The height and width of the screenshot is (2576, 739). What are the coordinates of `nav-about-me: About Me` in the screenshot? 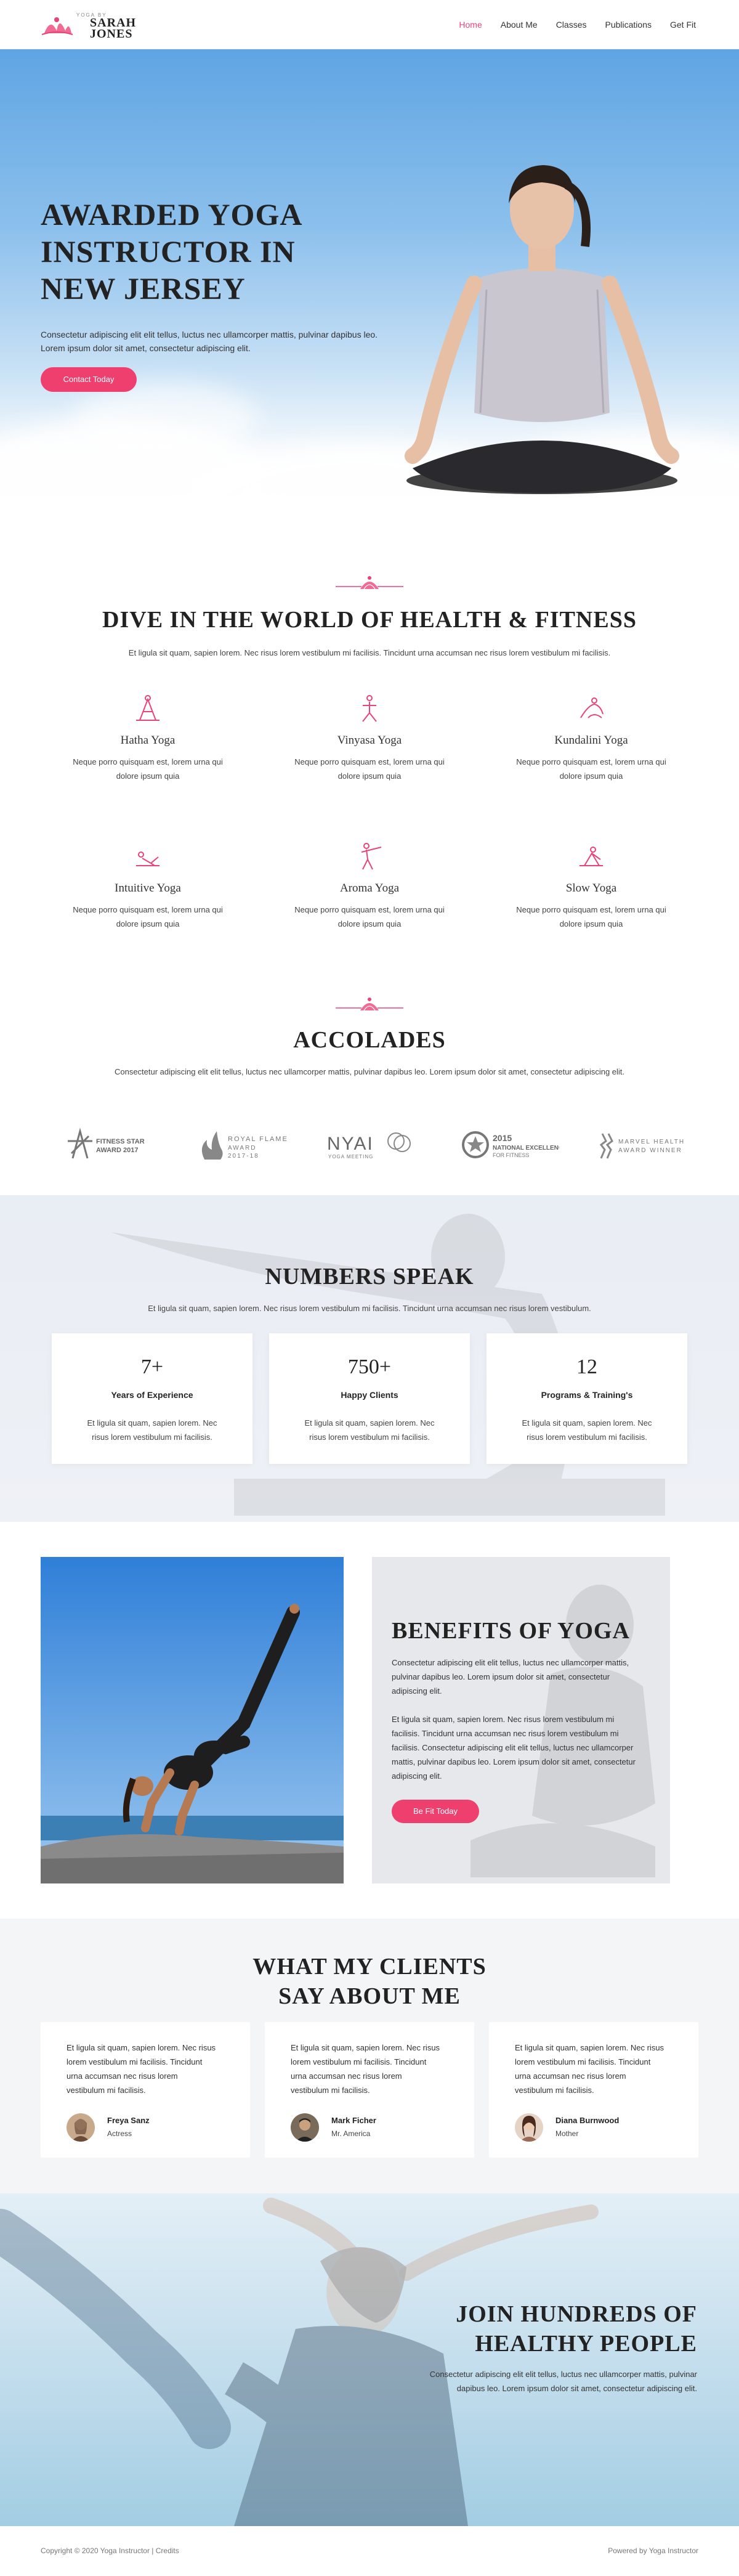 It's located at (519, 25).